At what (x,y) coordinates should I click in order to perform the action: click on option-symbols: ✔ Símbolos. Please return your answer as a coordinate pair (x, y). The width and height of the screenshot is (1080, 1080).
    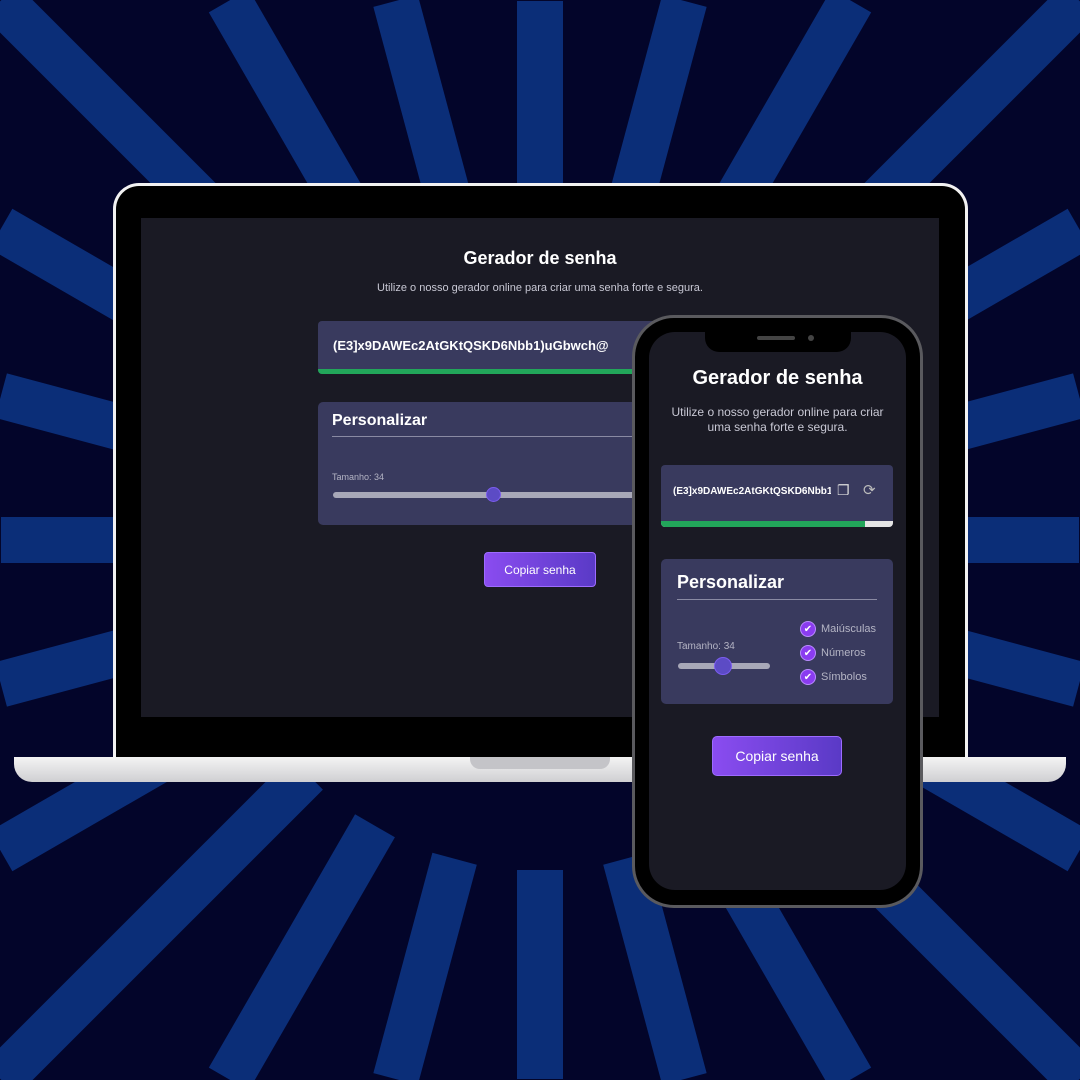
    Looking at the image, I should click on (833, 677).